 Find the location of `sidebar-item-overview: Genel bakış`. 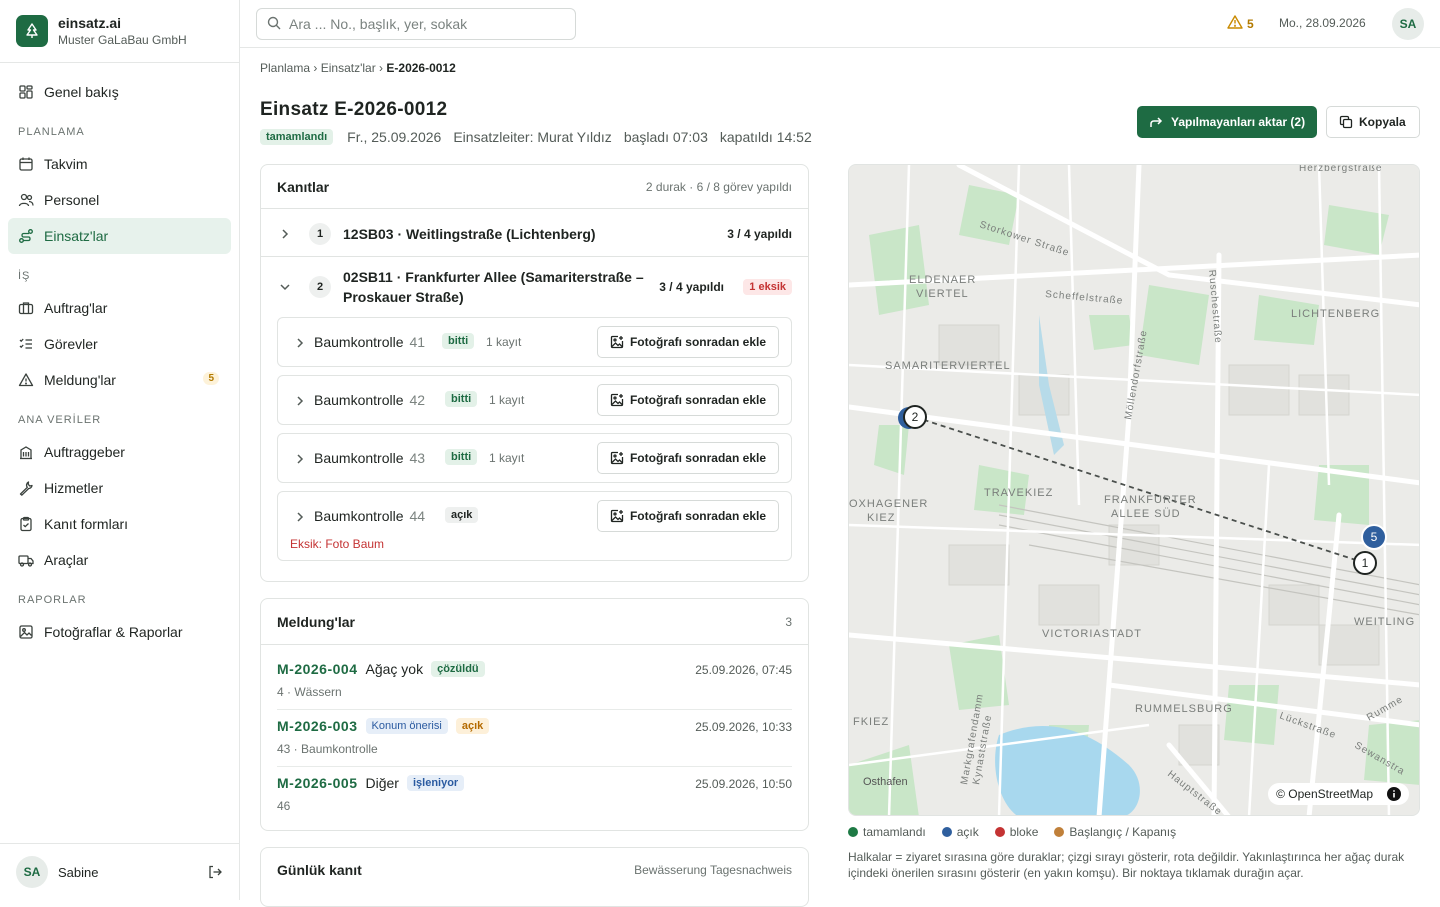

sidebar-item-overview: Genel bakış is located at coordinates (119, 92).